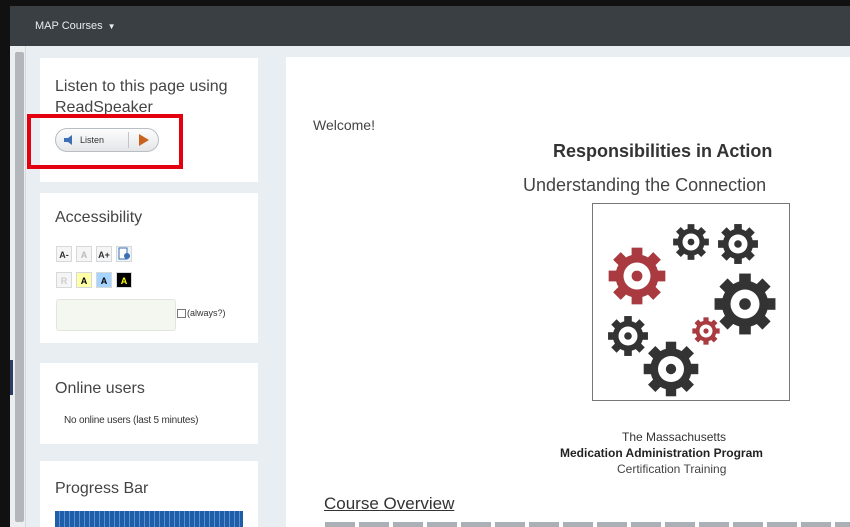 The height and width of the screenshot is (527, 850). Describe the element at coordinates (149, 403) in the screenshot. I see `online-users-block: Online users` at that location.